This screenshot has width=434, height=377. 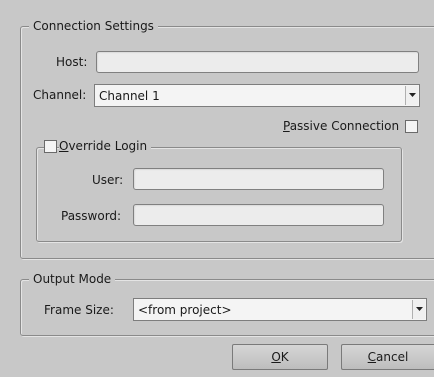 I want to click on channel-label: Channel:, so click(x=60, y=95).